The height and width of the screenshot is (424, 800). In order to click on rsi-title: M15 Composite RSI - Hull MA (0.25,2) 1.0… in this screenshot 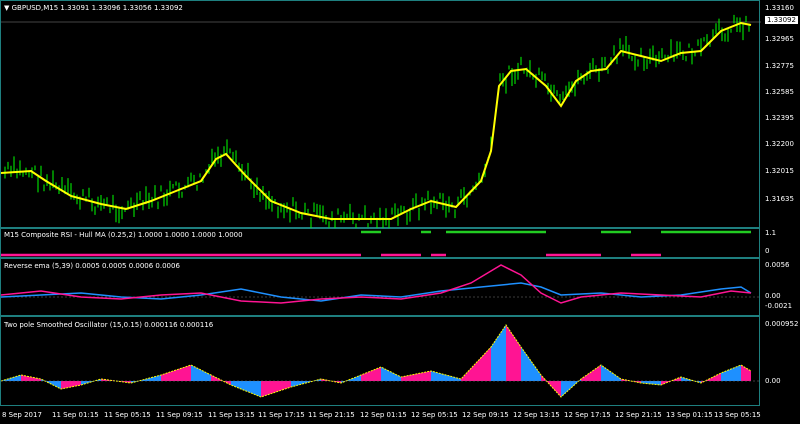, I will do `click(123, 235)`.